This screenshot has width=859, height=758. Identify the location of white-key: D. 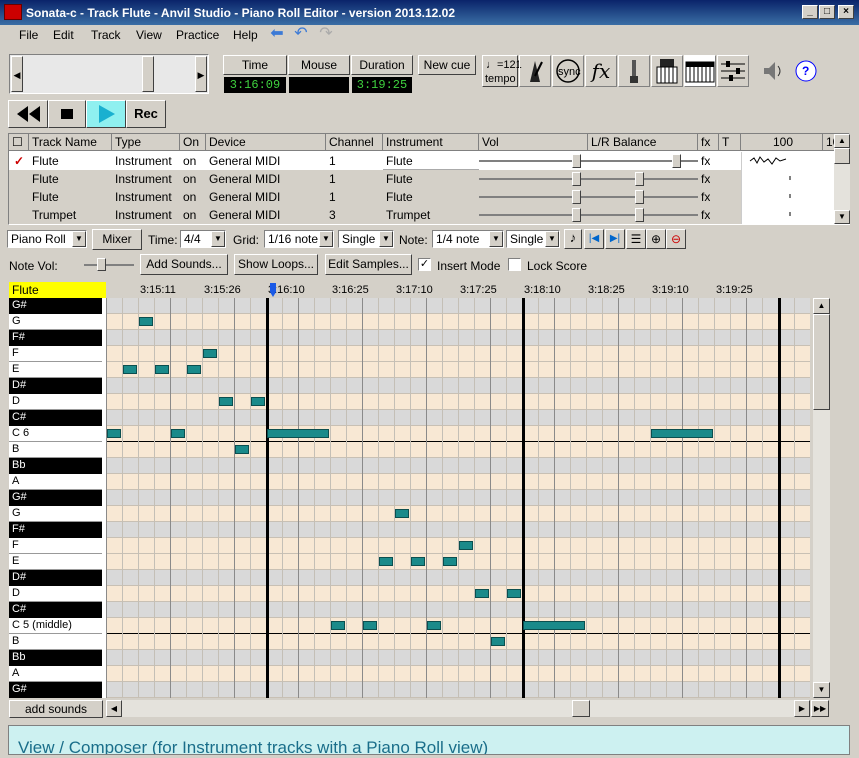
(55, 594).